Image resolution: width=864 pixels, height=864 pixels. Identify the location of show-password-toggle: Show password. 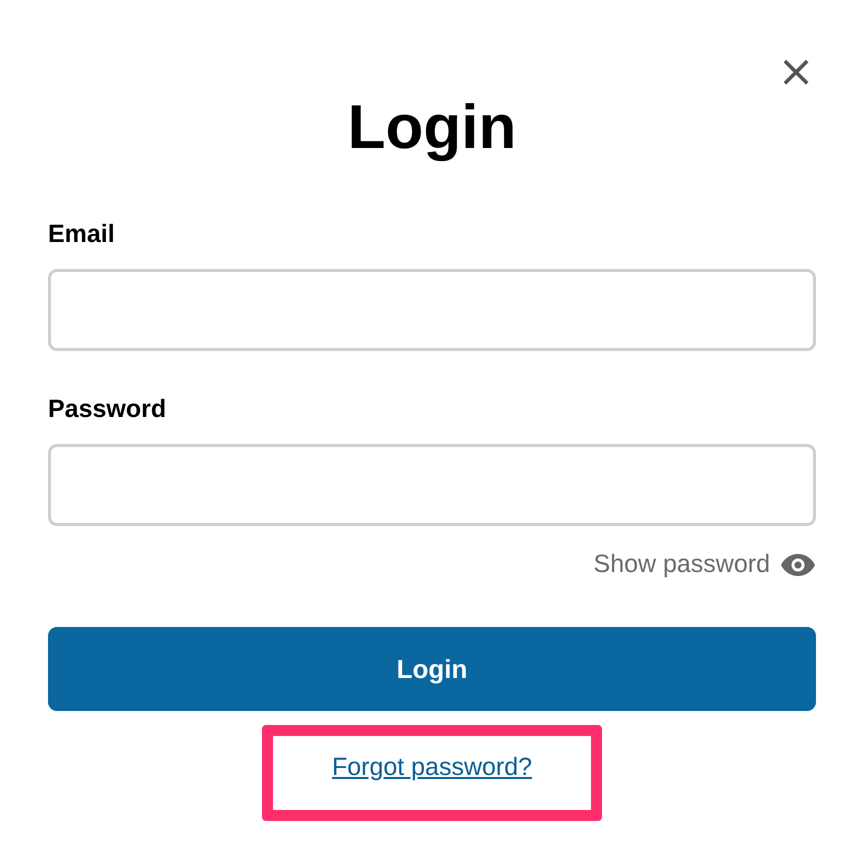
(705, 564).